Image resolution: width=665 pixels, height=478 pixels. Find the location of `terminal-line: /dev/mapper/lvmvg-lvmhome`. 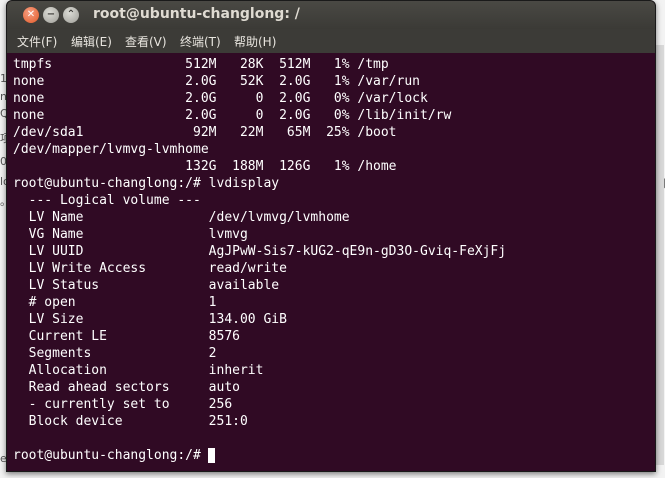

terminal-line: /dev/mapper/lvmvg-lvmhome is located at coordinates (111, 149).